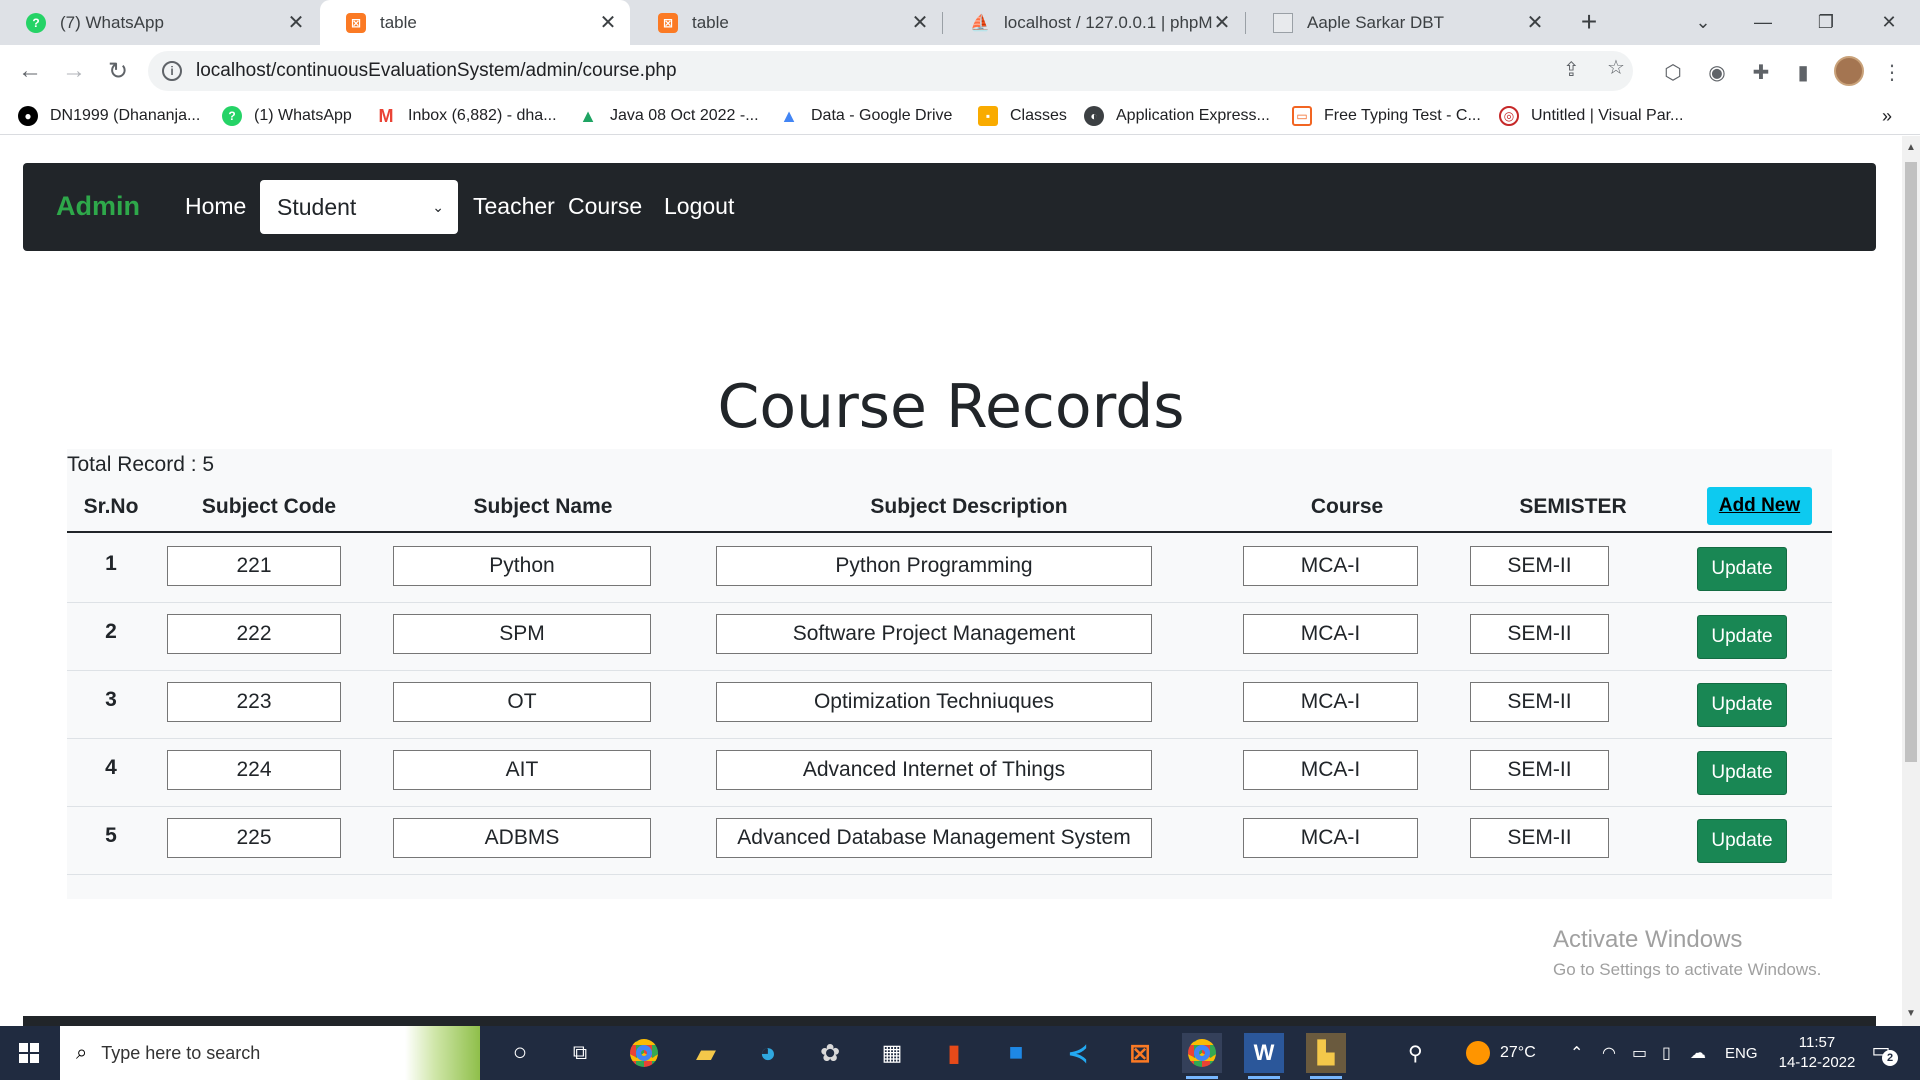  I want to click on nav-logout: Logout, so click(699, 206).